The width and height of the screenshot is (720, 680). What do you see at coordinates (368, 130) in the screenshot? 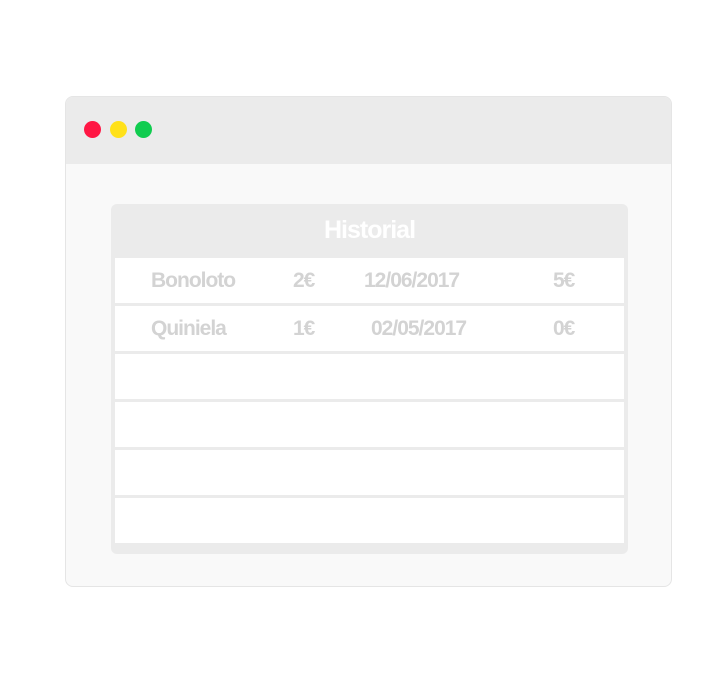
I see `window-titlebar` at bounding box center [368, 130].